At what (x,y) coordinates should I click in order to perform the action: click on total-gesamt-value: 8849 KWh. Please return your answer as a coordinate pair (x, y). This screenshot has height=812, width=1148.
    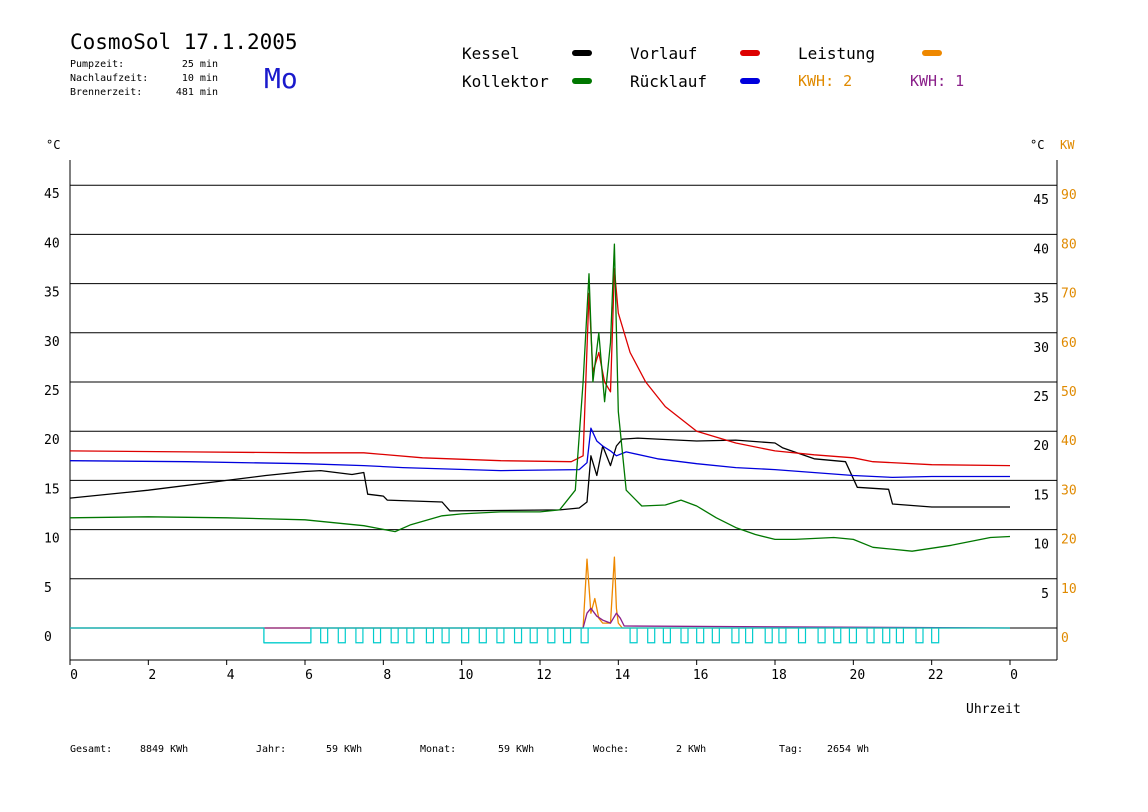
    Looking at the image, I should click on (164, 749).